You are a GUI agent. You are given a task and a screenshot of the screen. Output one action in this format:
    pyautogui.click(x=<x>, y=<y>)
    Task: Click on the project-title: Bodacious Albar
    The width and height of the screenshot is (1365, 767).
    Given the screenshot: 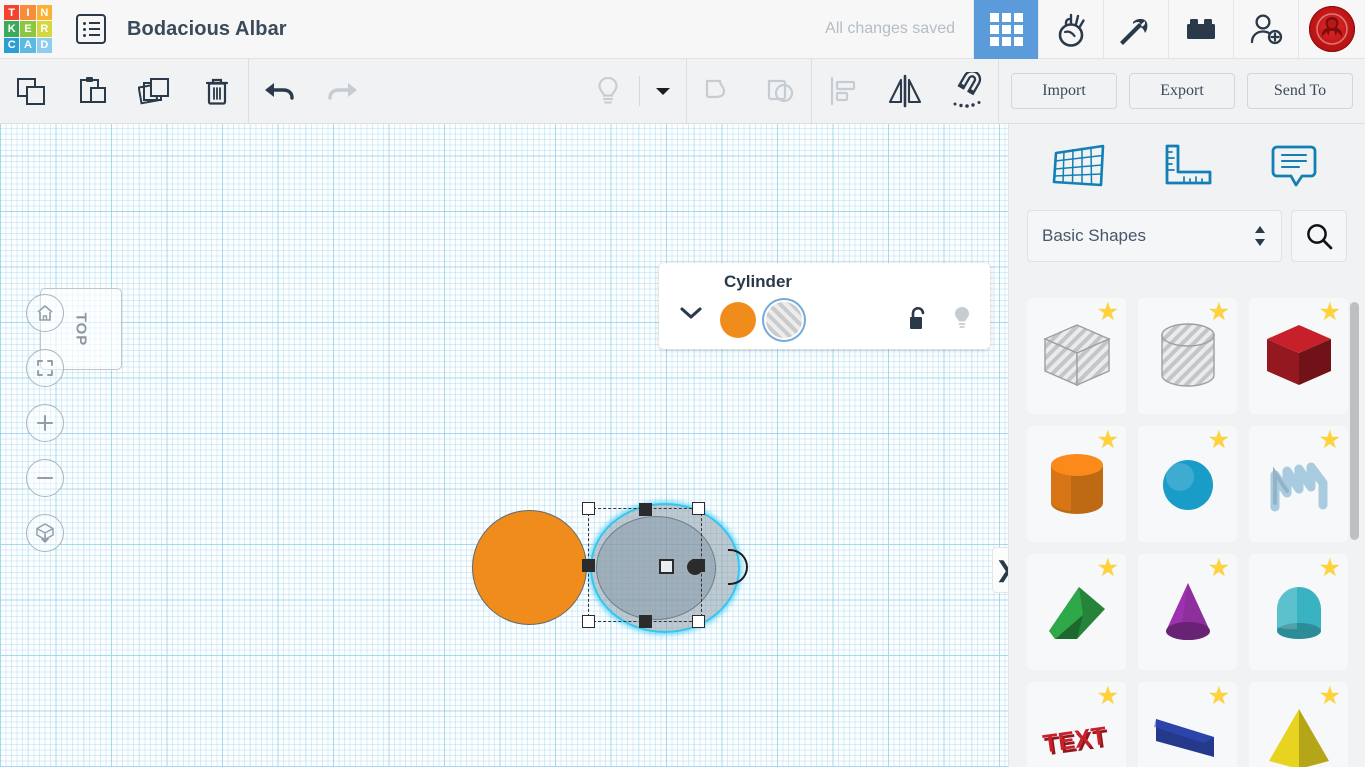 What is the action you would take?
    pyautogui.click(x=207, y=29)
    